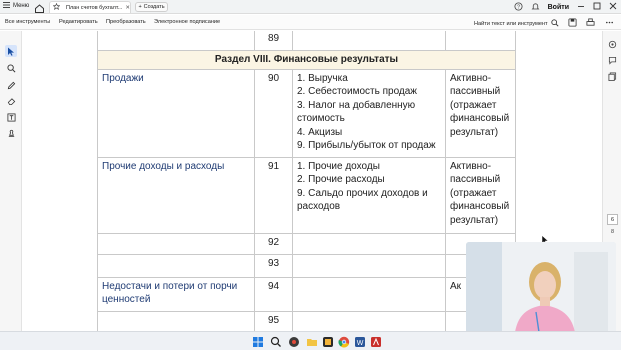 This screenshot has height=350, width=621. What do you see at coordinates (126, 22) in the screenshot?
I see `convert-menu: Преобразовать` at bounding box center [126, 22].